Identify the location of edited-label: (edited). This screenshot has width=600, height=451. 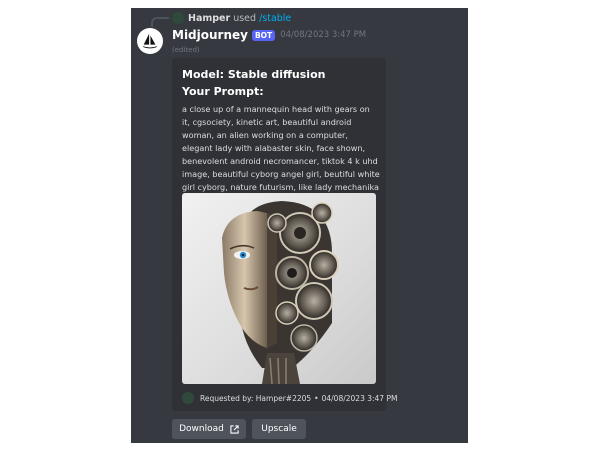
(186, 50).